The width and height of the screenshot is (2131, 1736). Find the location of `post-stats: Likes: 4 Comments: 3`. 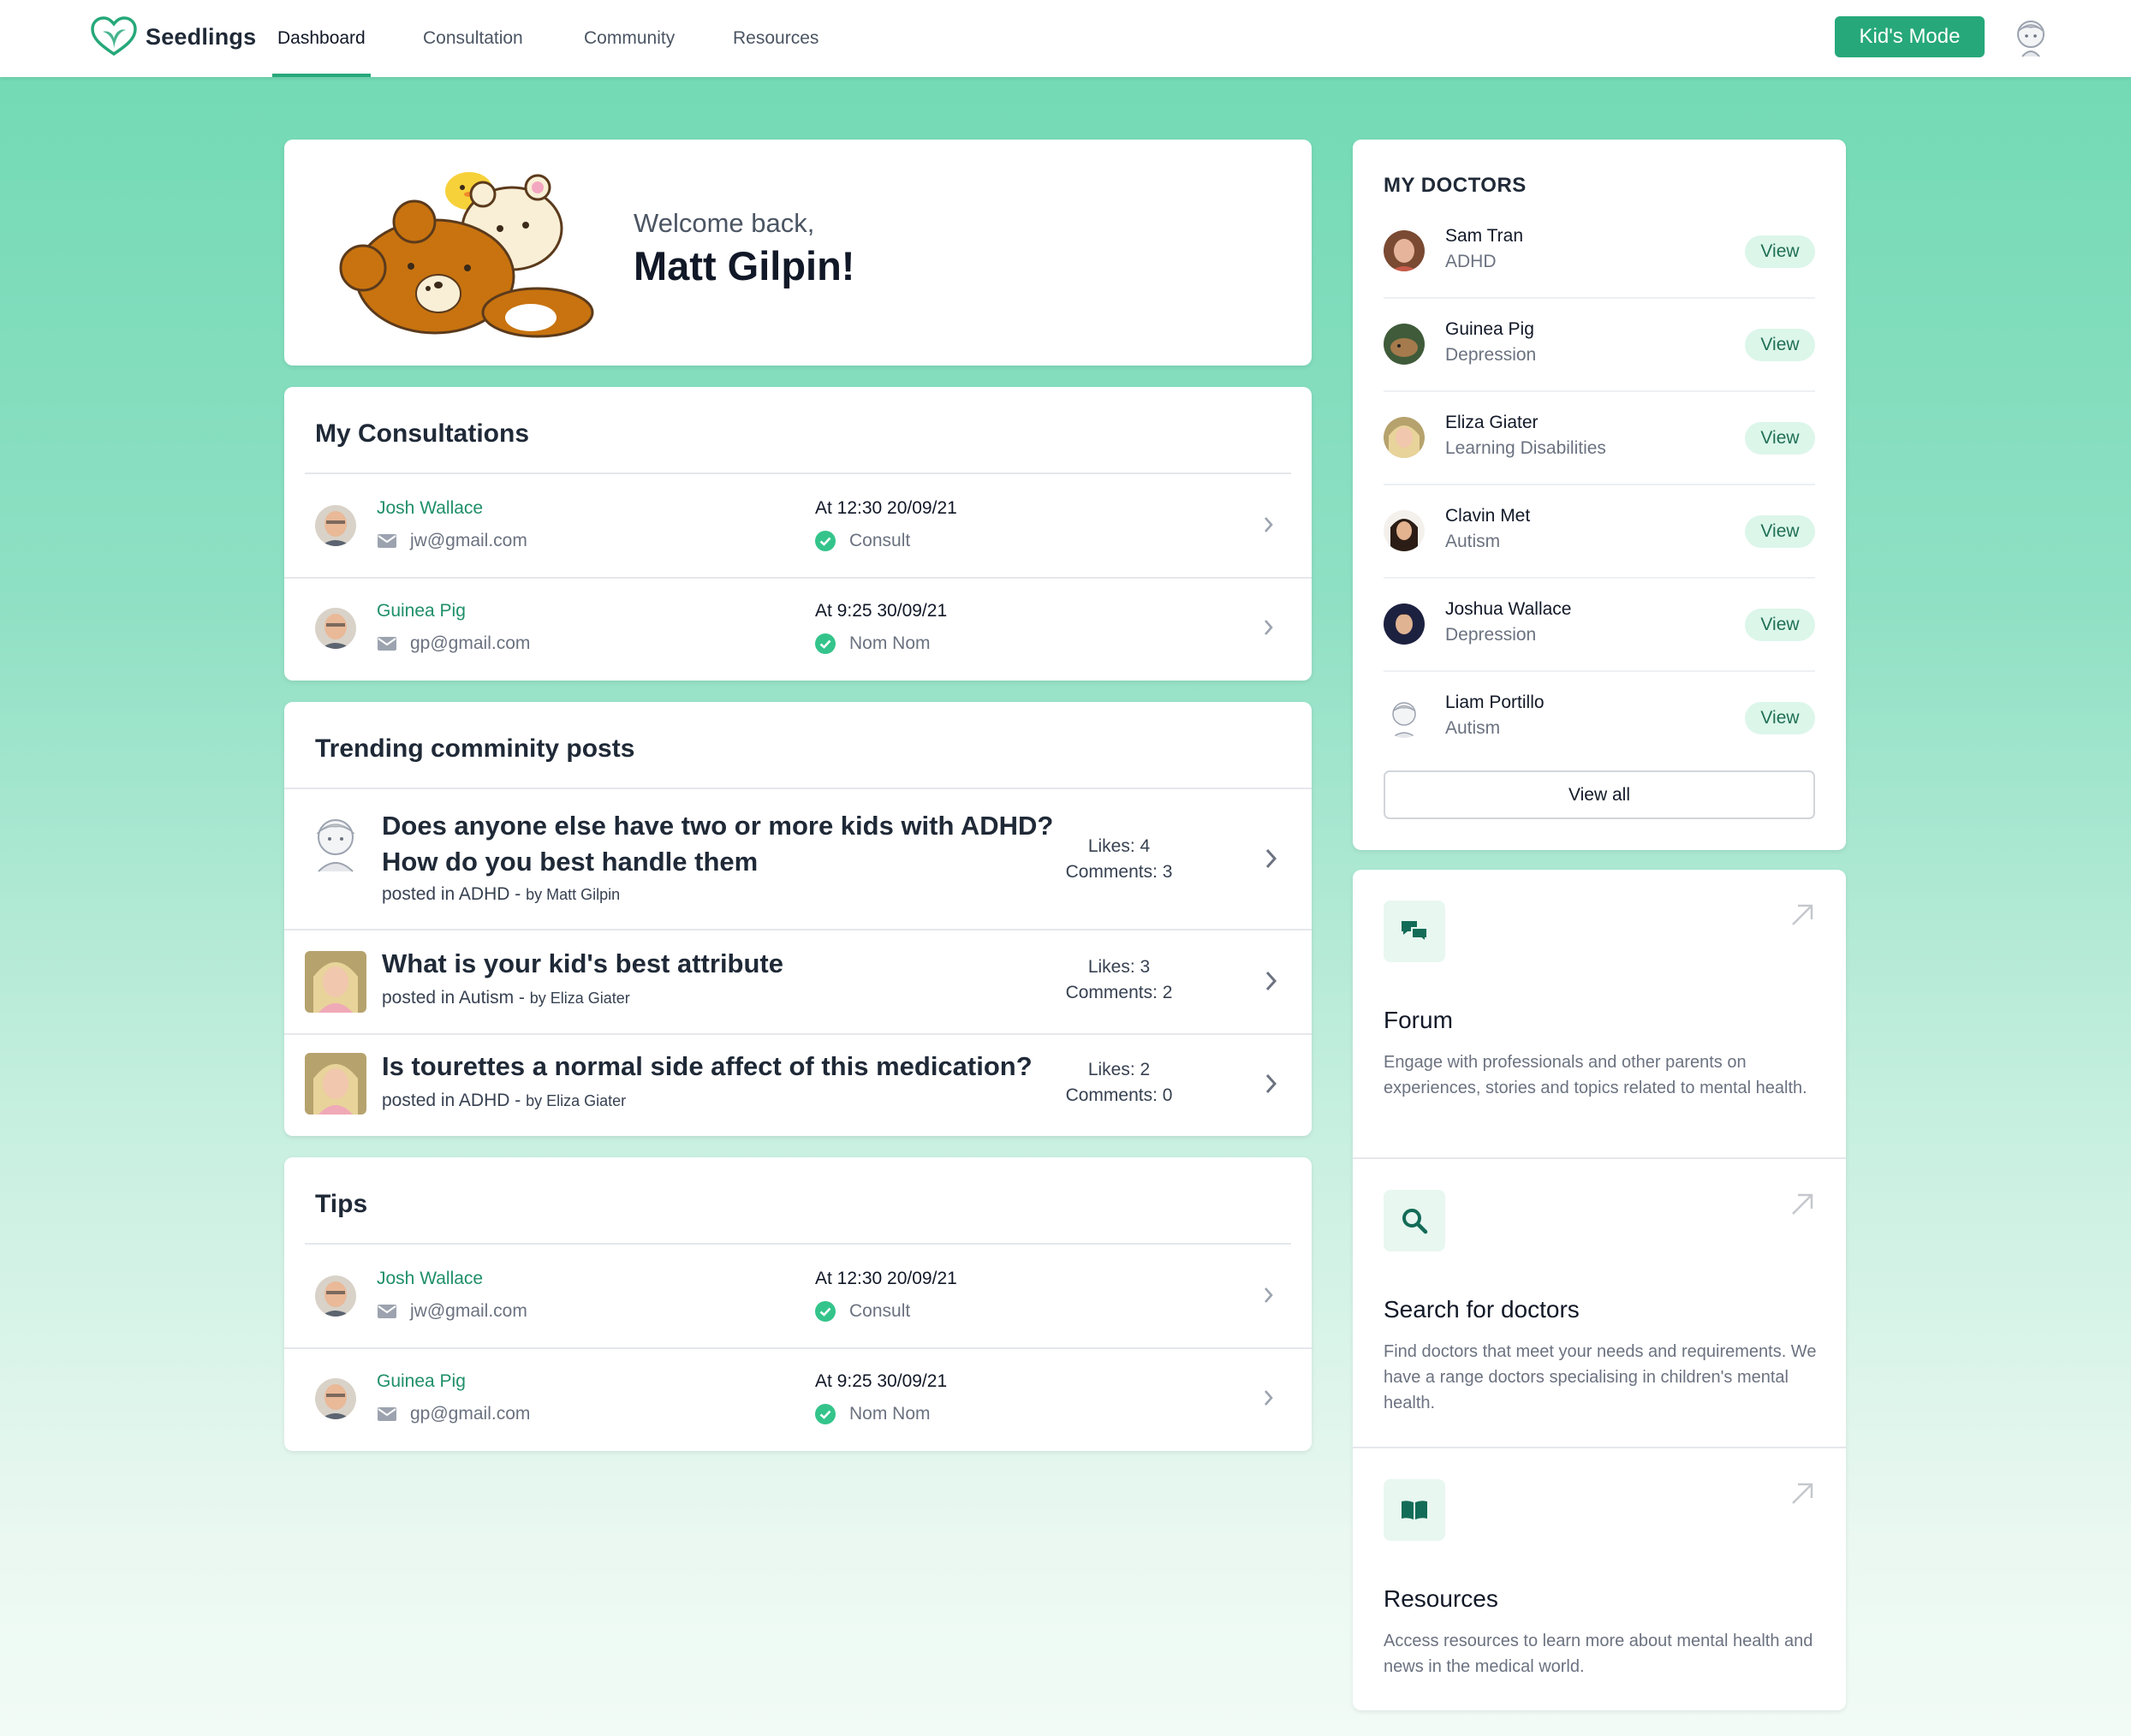

post-stats: Likes: 4 Comments: 3 is located at coordinates (1119, 860).